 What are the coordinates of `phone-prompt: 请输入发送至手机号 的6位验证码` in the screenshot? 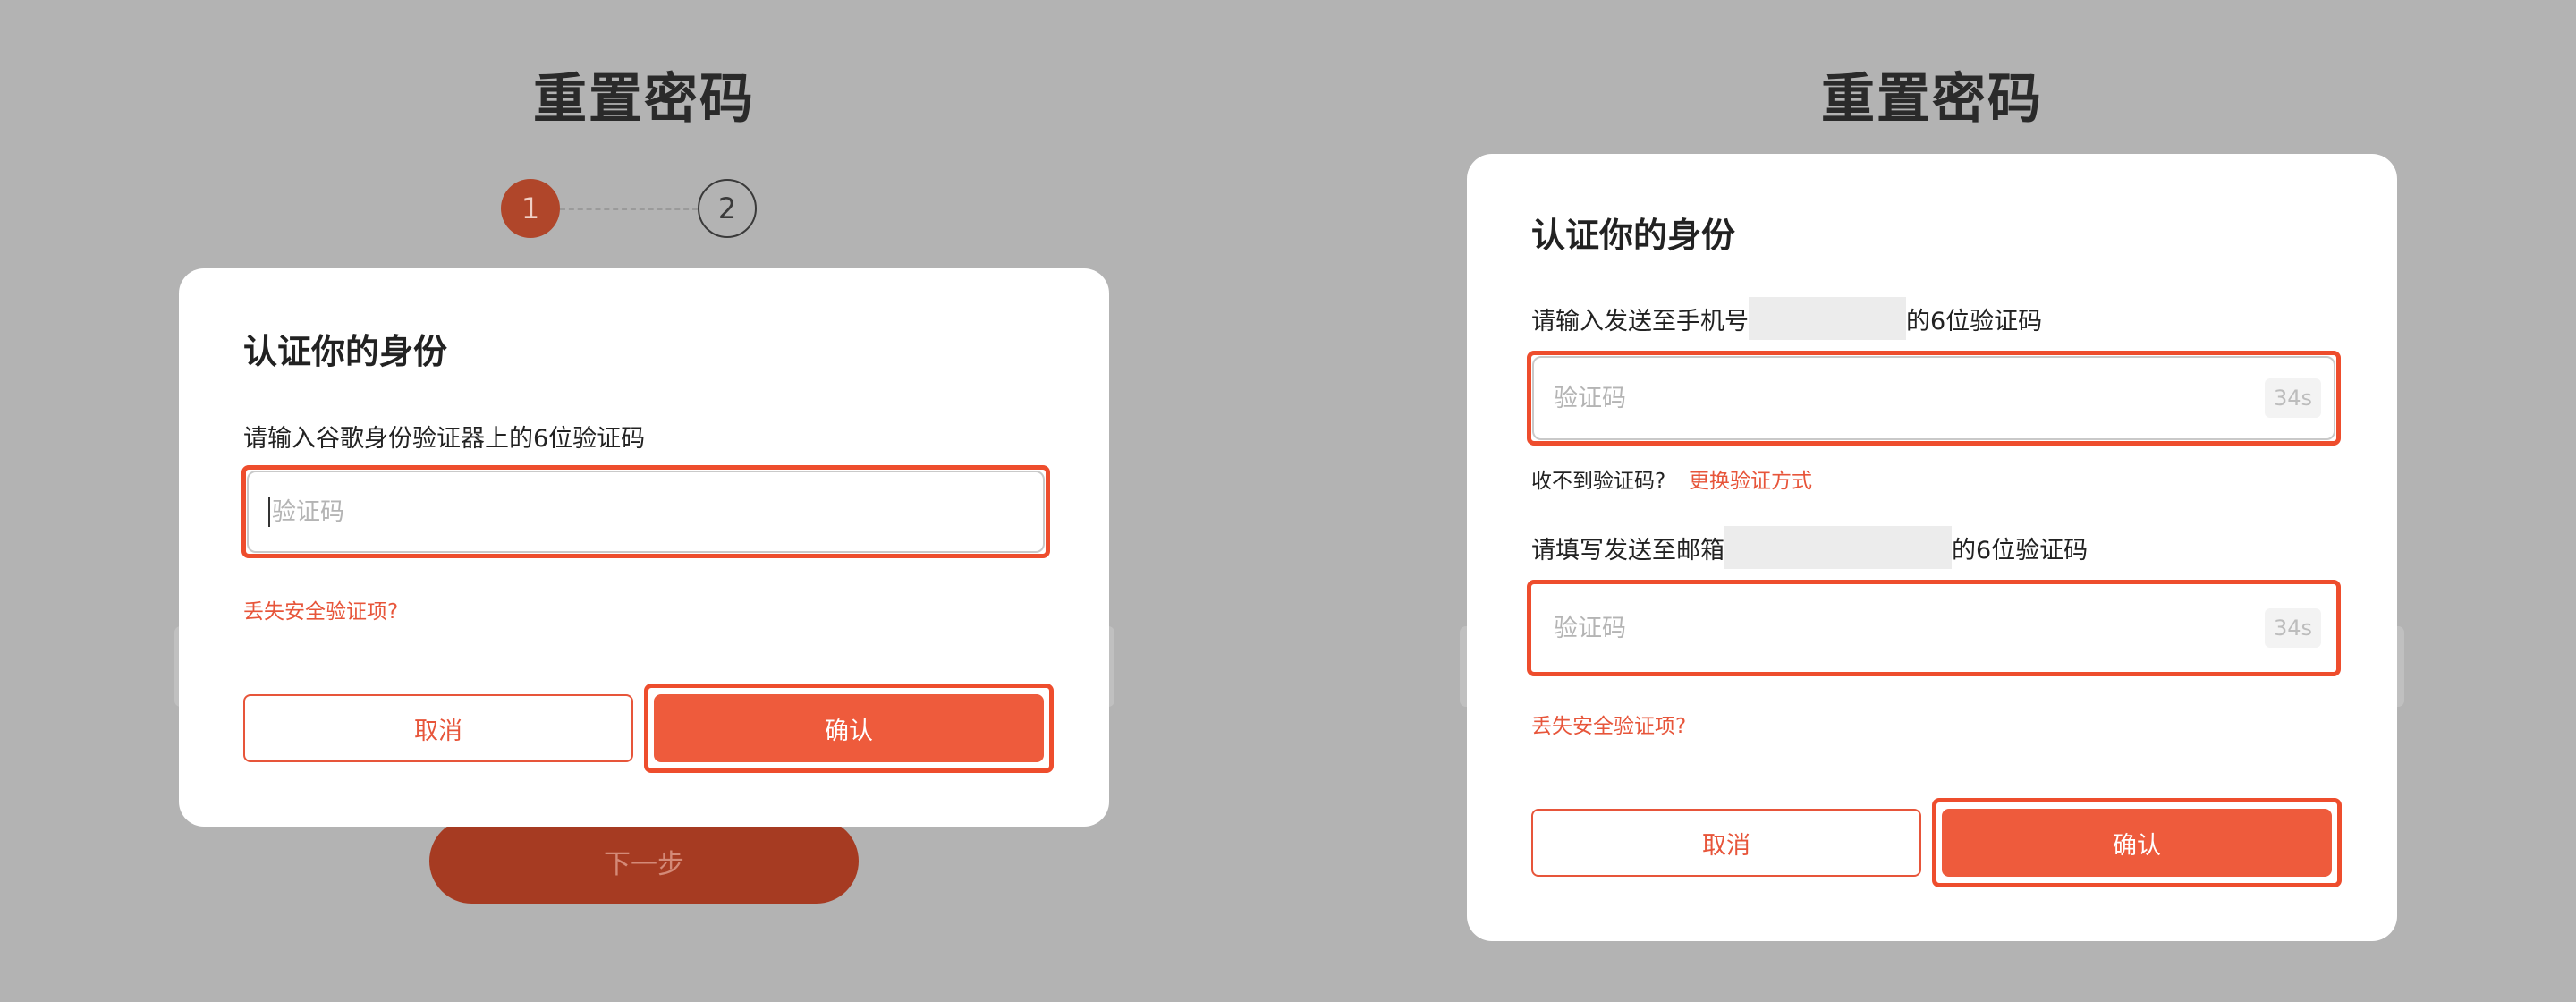 It's located at (1786, 318).